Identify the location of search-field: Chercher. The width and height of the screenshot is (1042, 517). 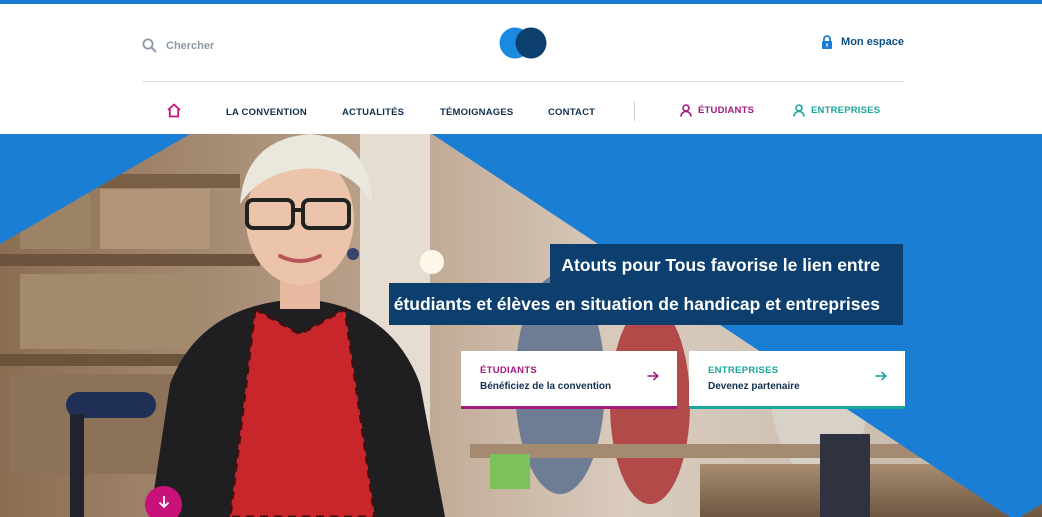
(178, 45).